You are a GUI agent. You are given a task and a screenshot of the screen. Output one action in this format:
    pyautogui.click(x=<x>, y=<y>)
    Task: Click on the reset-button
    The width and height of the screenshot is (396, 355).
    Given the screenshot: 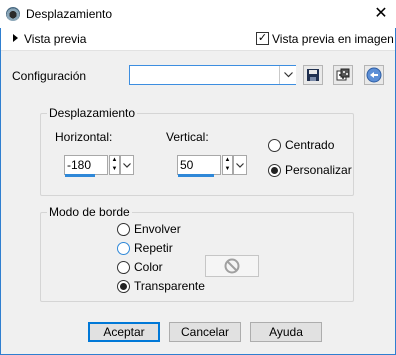 What is the action you would take?
    pyautogui.click(x=374, y=75)
    